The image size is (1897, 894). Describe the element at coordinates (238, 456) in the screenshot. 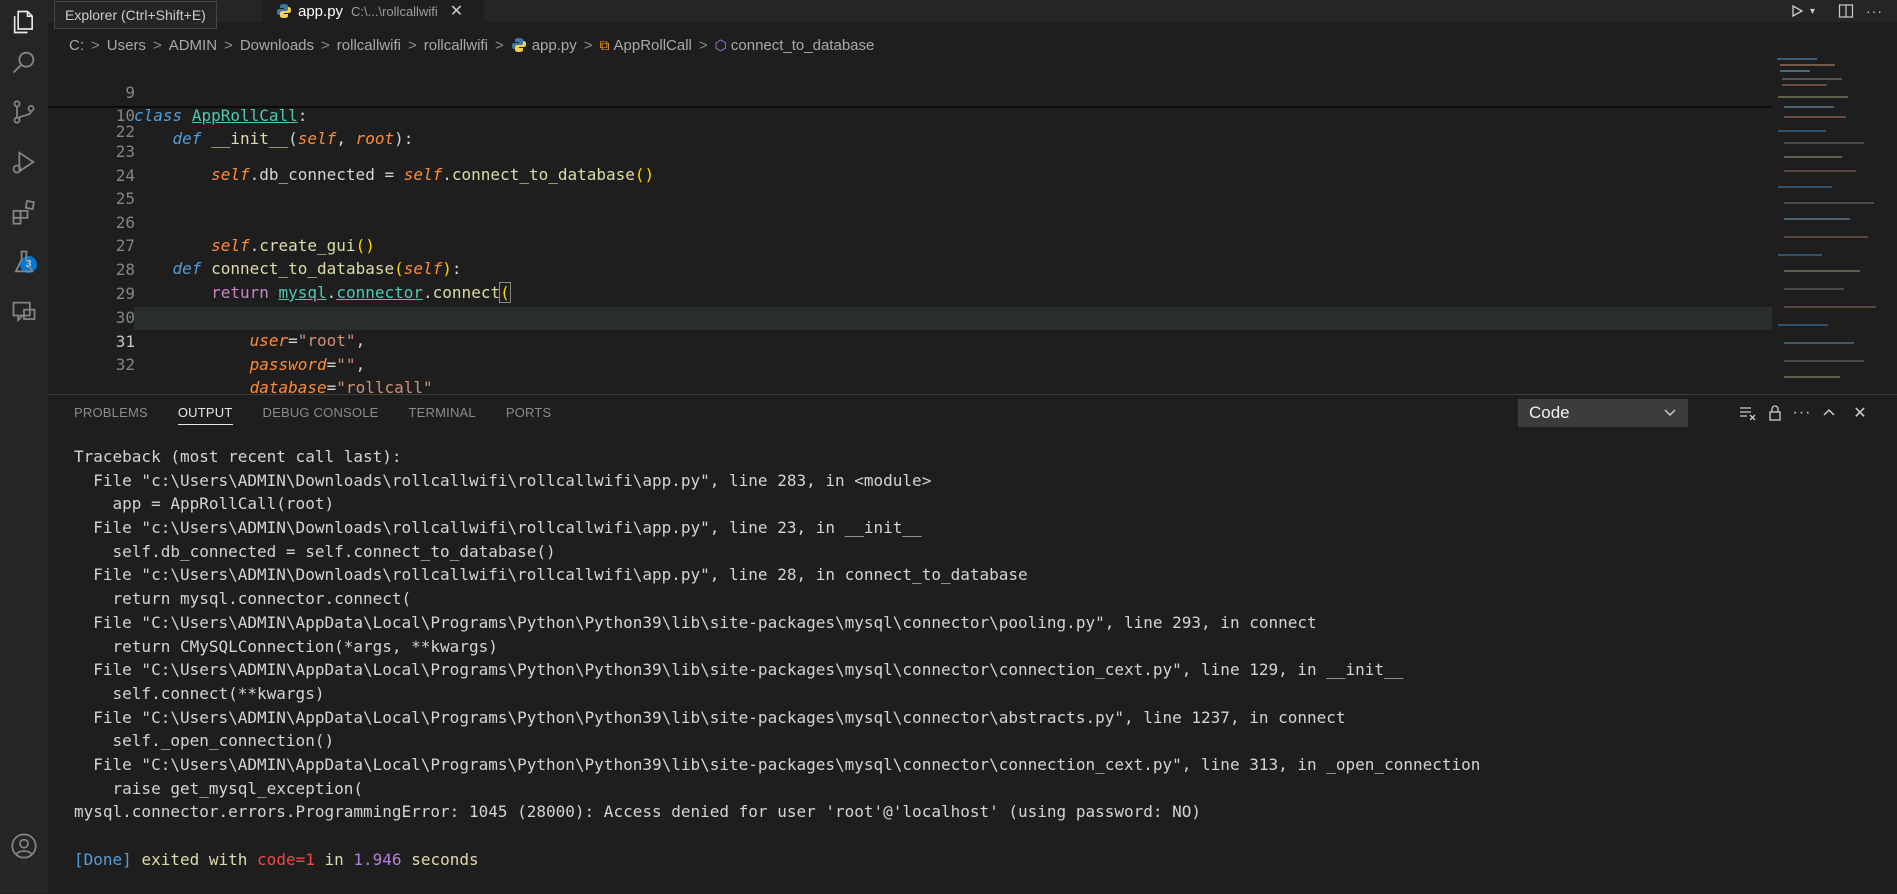

I see `output-line: Traceback (most recent call last):` at that location.